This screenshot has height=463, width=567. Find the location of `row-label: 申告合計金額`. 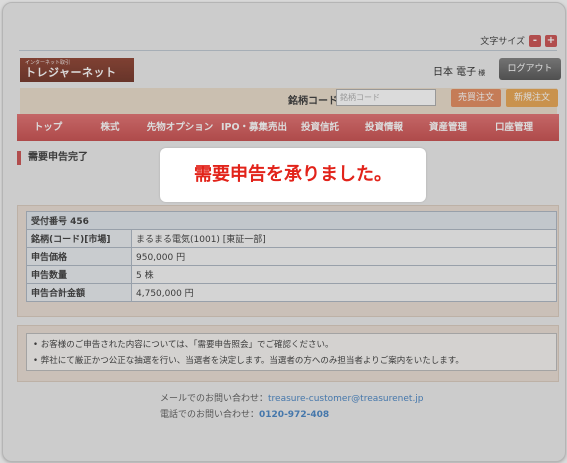

row-label: 申告合計金額 is located at coordinates (79, 292).